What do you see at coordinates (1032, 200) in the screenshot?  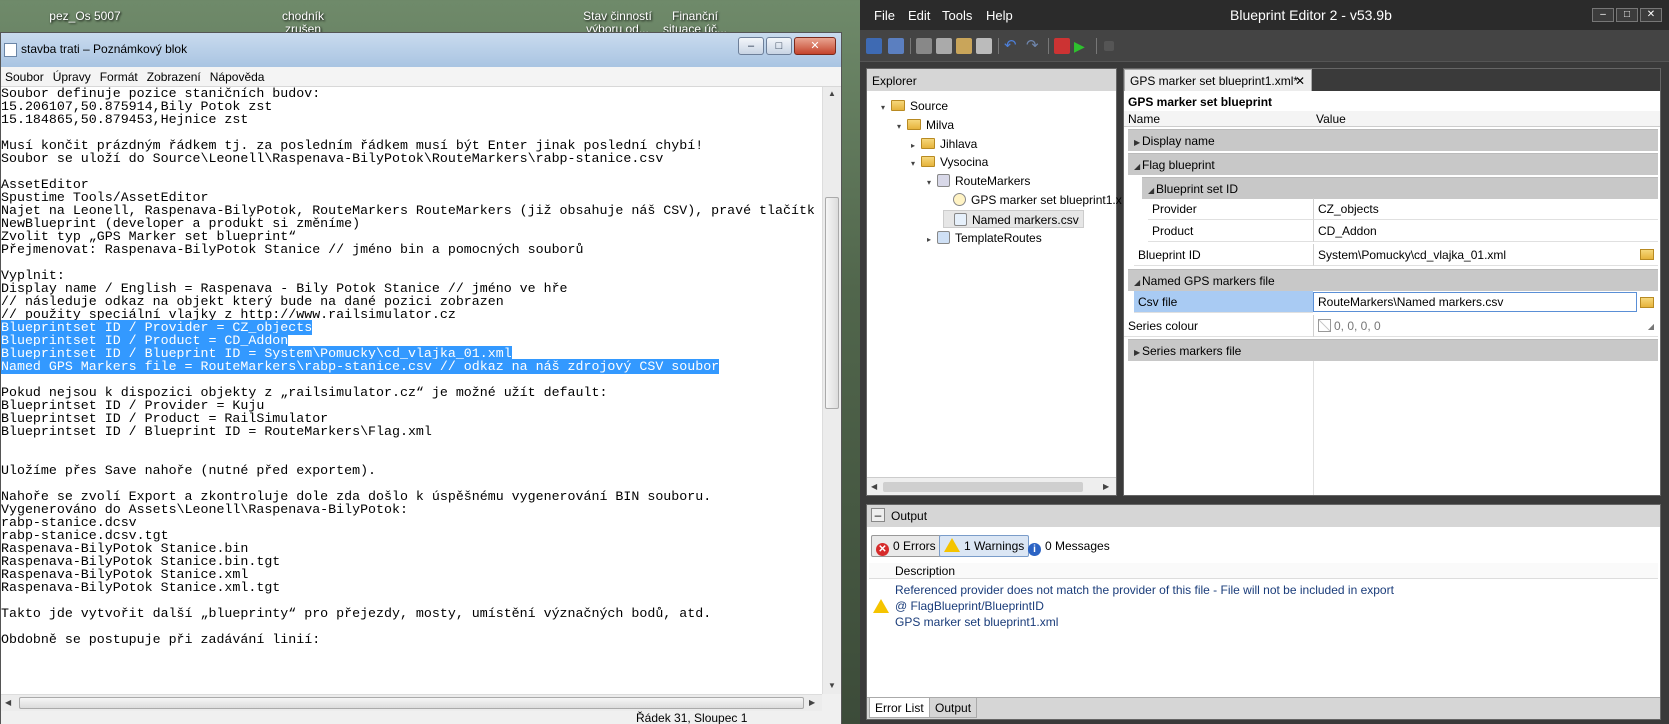 I see `tree-item-gps-marker-set-blueprint1-x: GPS marker set blueprint1.x` at bounding box center [1032, 200].